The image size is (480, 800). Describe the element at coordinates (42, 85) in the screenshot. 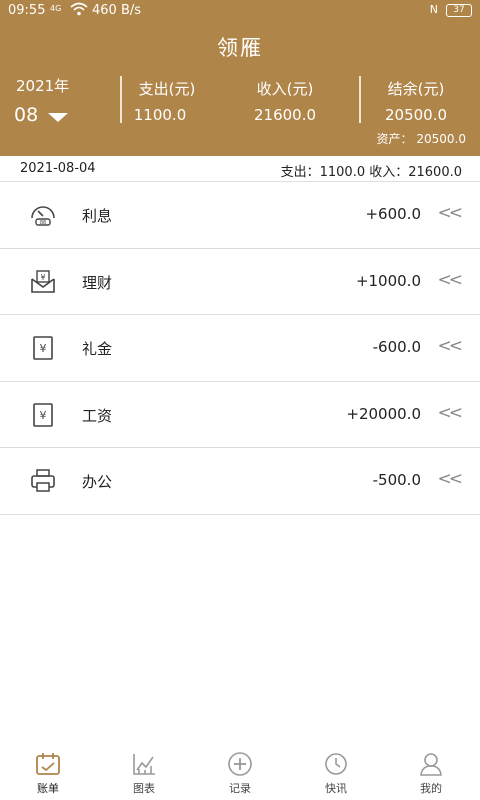

I see `year-label: 2021年` at that location.